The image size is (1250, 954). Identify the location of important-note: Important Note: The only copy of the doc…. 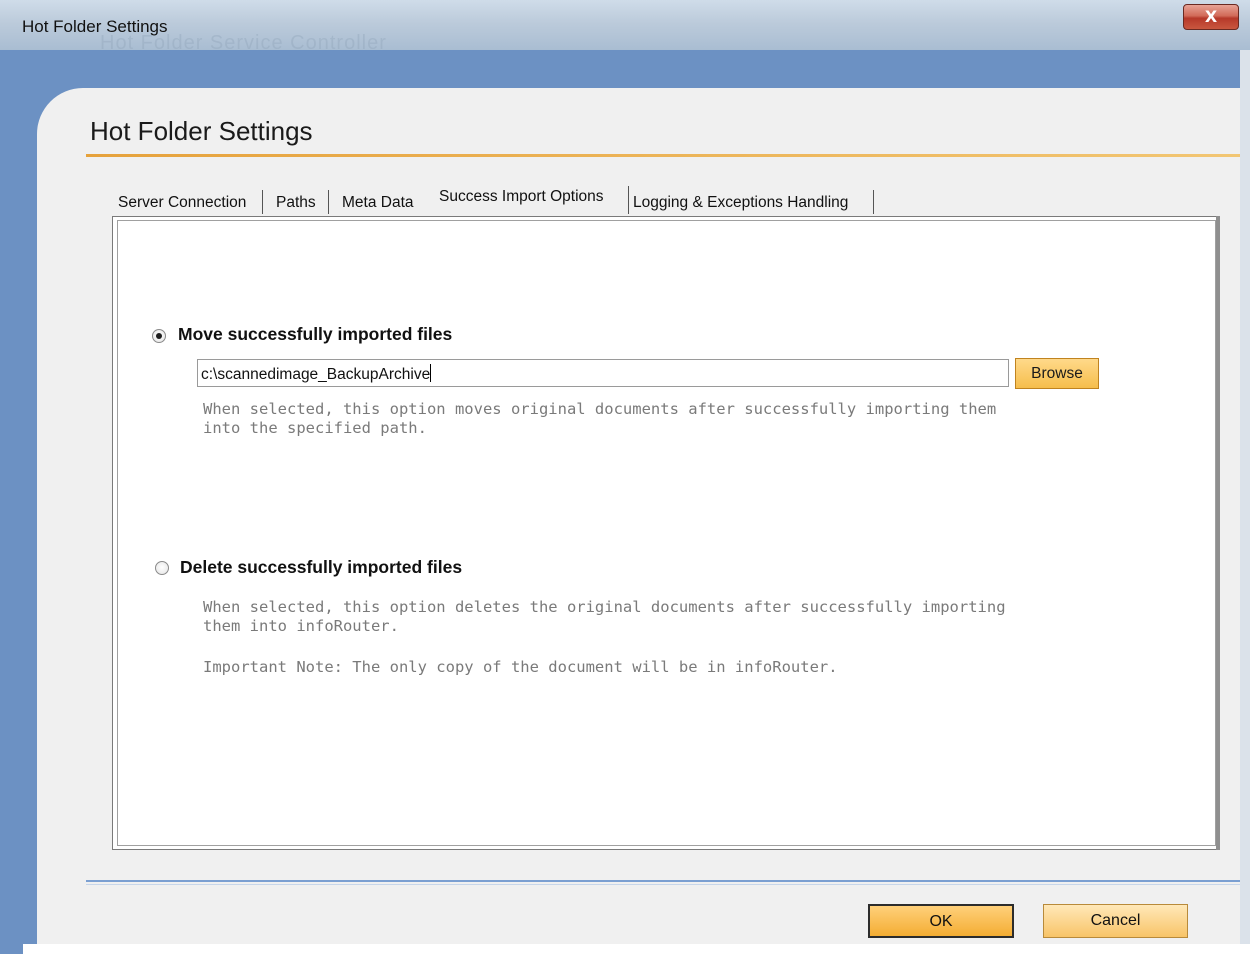
(520, 667).